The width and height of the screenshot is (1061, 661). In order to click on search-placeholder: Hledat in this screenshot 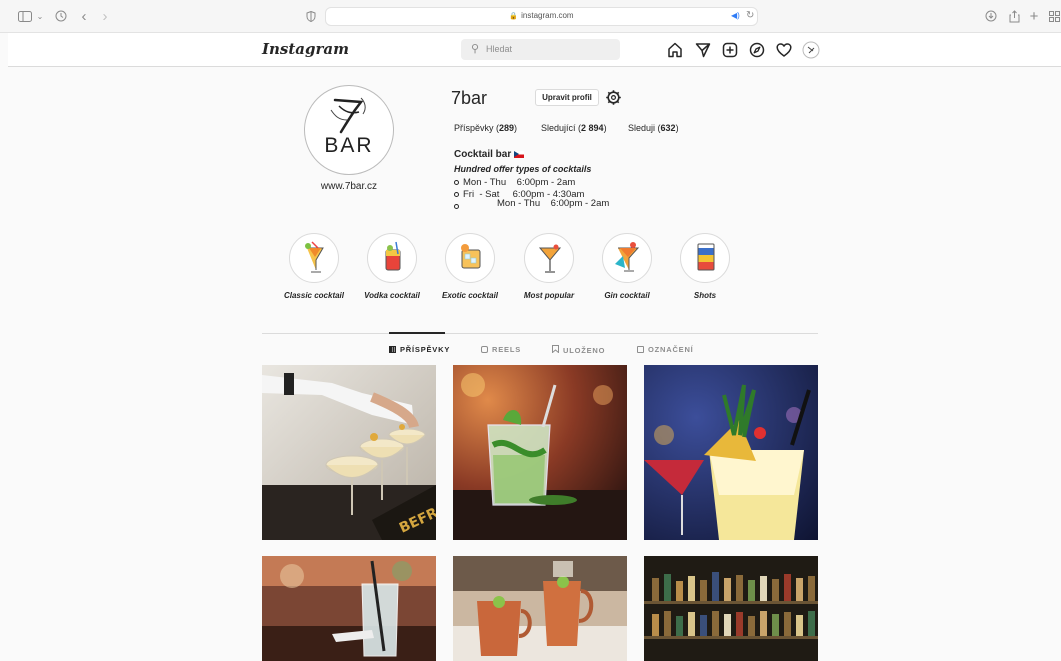, I will do `click(499, 49)`.